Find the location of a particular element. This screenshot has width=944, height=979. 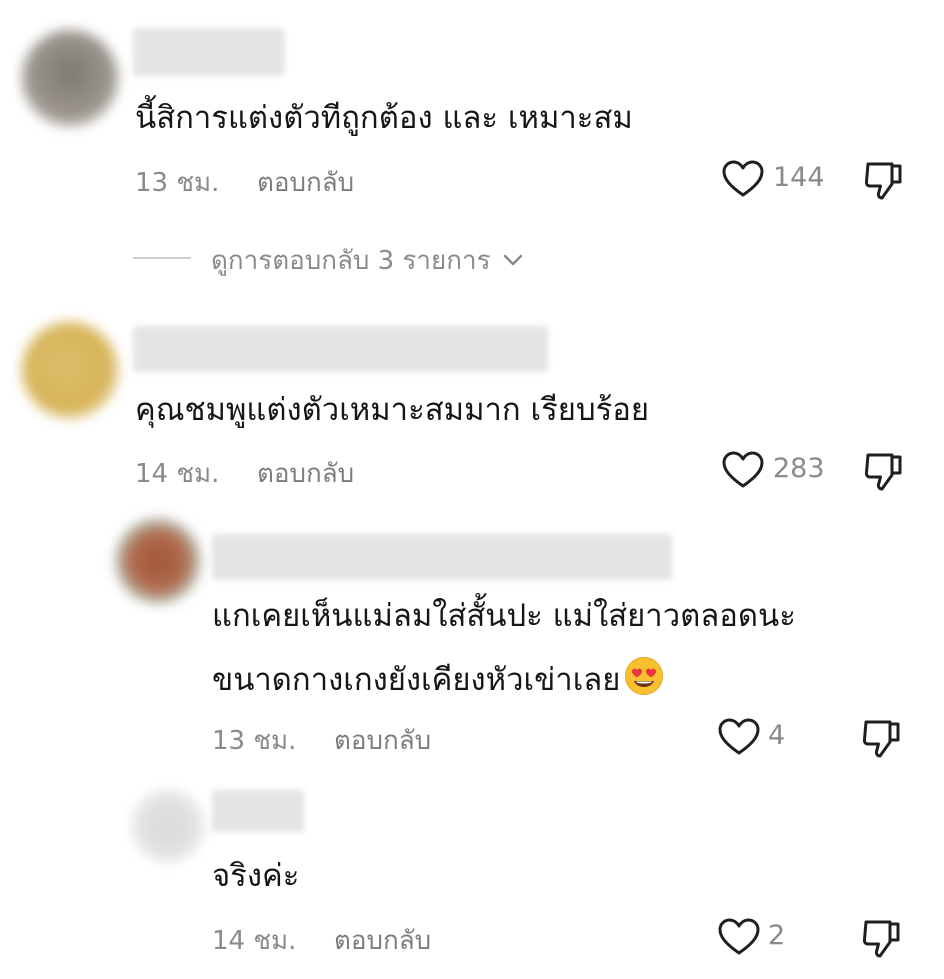

comment-text-line2-label: ขนาดกางเกงยังเคียงหัวเข่าเลย is located at coordinates (416, 680).